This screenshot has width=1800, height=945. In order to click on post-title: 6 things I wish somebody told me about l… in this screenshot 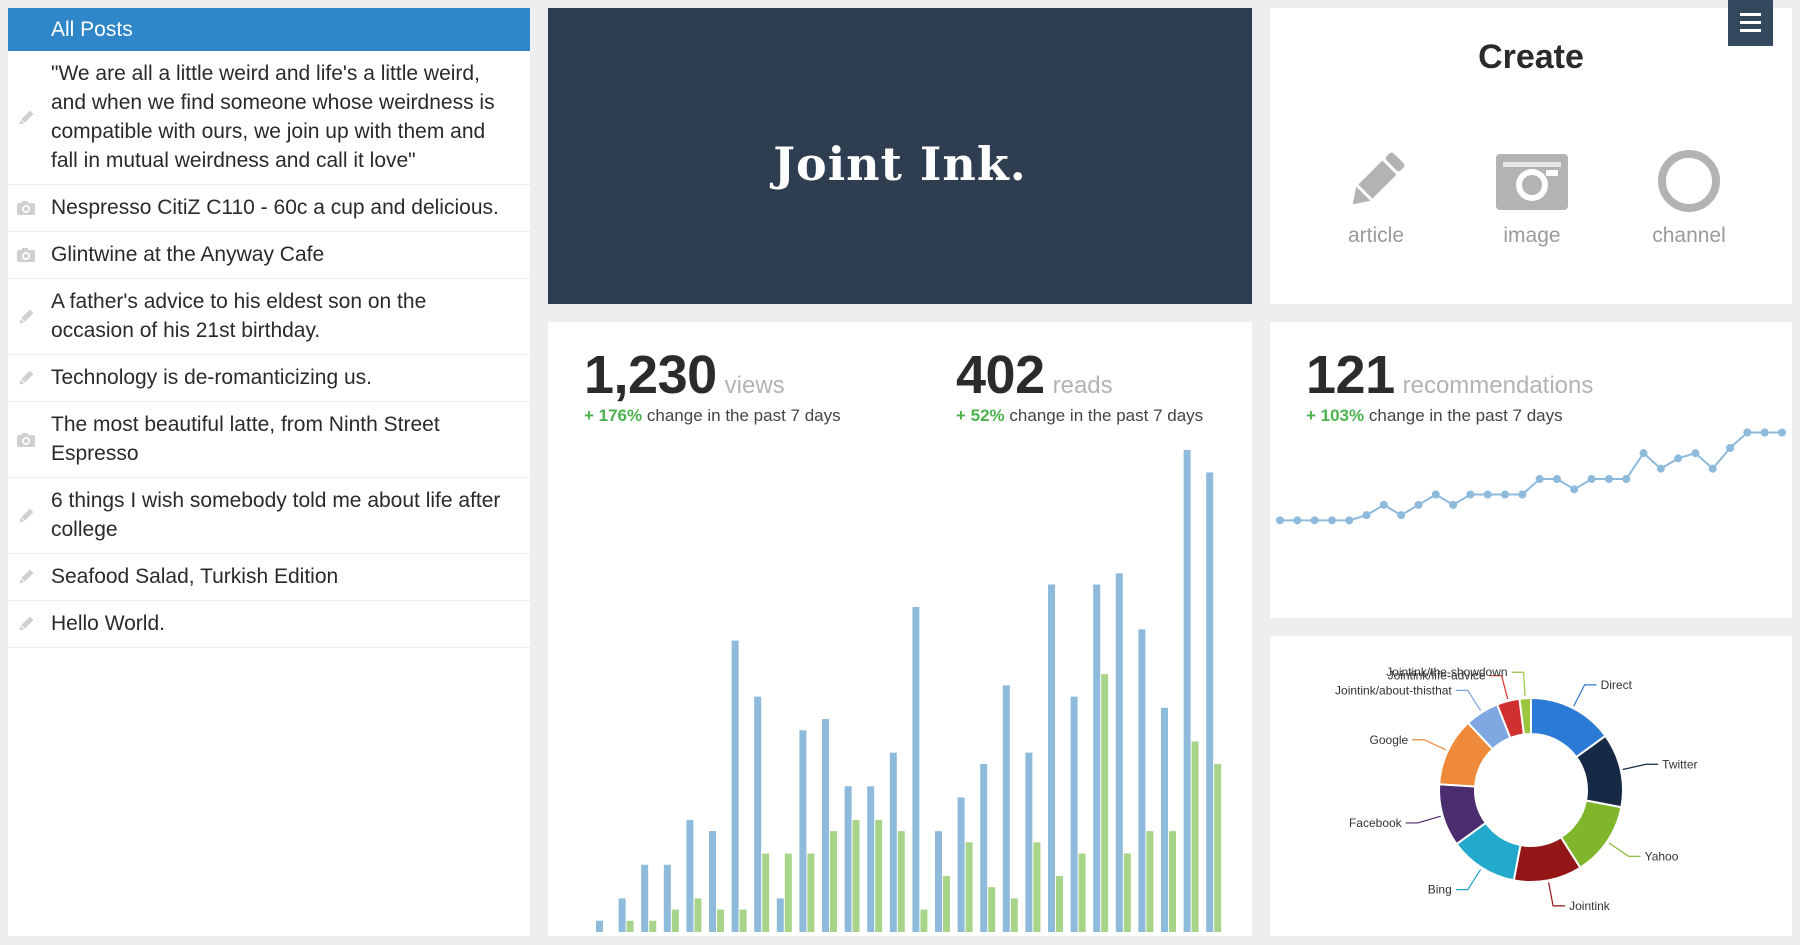, I will do `click(276, 515)`.